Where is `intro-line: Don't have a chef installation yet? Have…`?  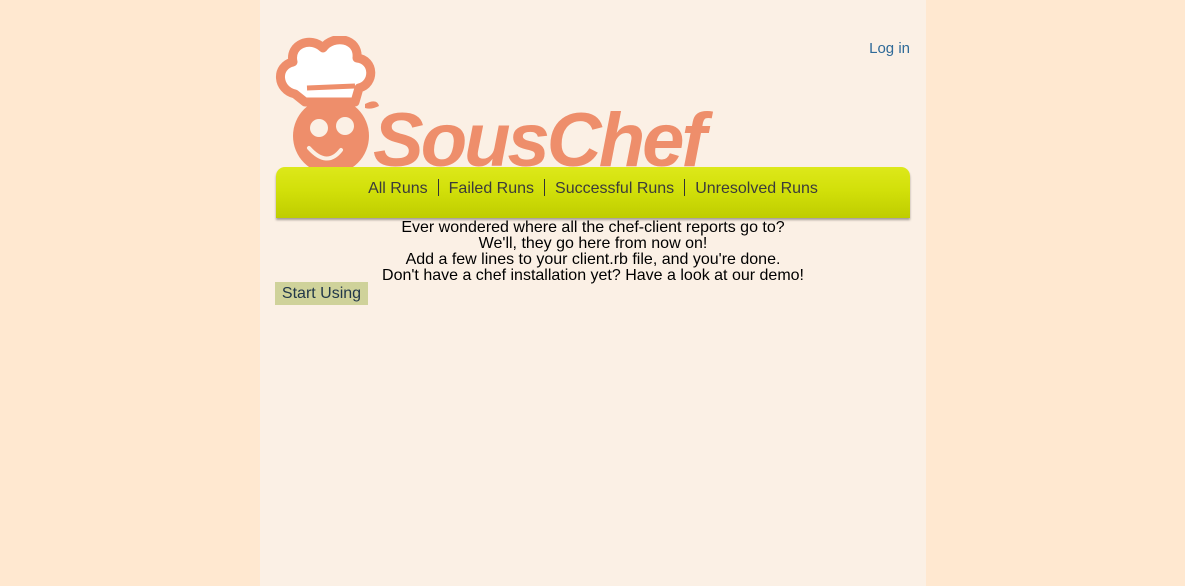 intro-line: Don't have a chef installation yet? Have… is located at coordinates (593, 275).